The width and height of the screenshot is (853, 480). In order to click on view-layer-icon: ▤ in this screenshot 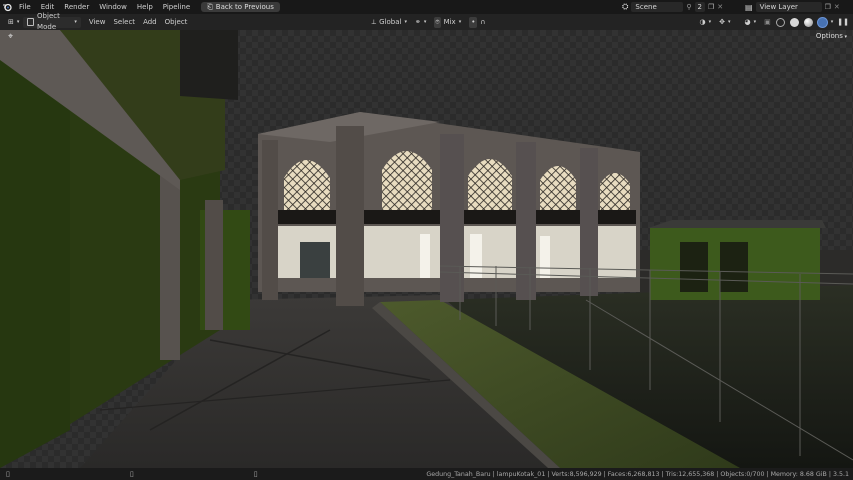, I will do `click(749, 7)`.